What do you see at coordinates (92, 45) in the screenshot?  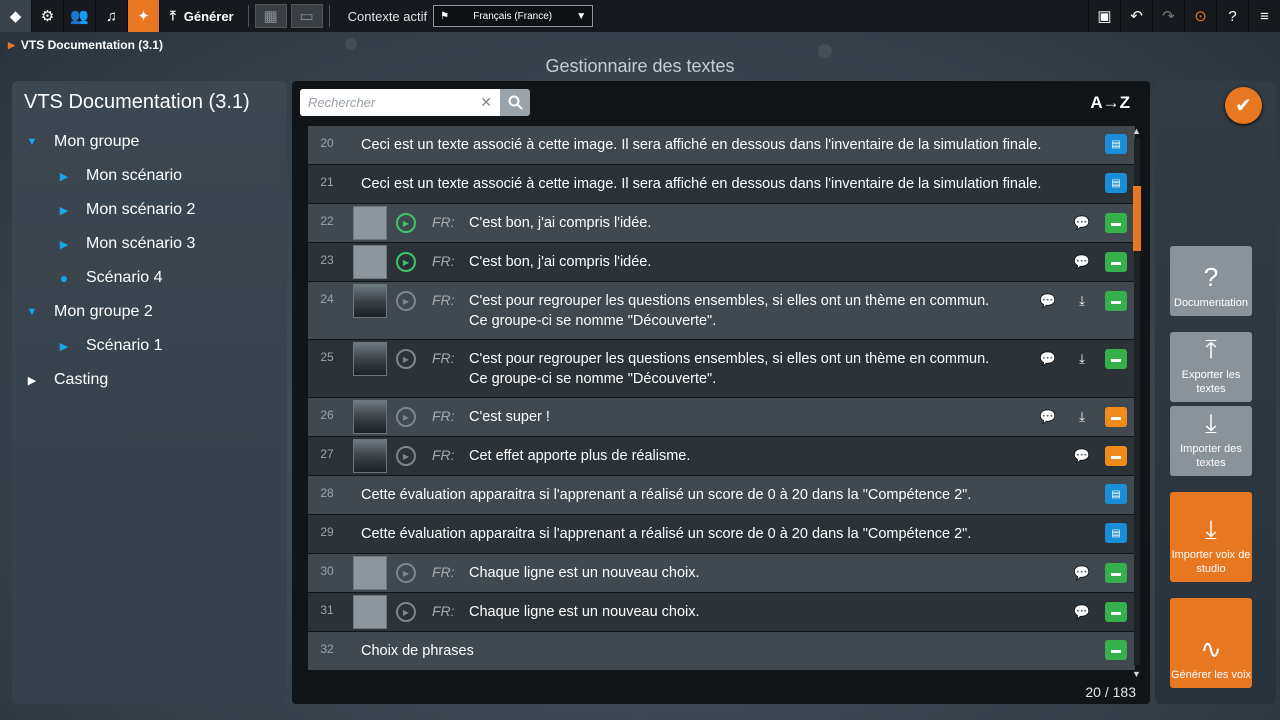 I see `breadcrumb-label: VTS Documentation (3.1)` at bounding box center [92, 45].